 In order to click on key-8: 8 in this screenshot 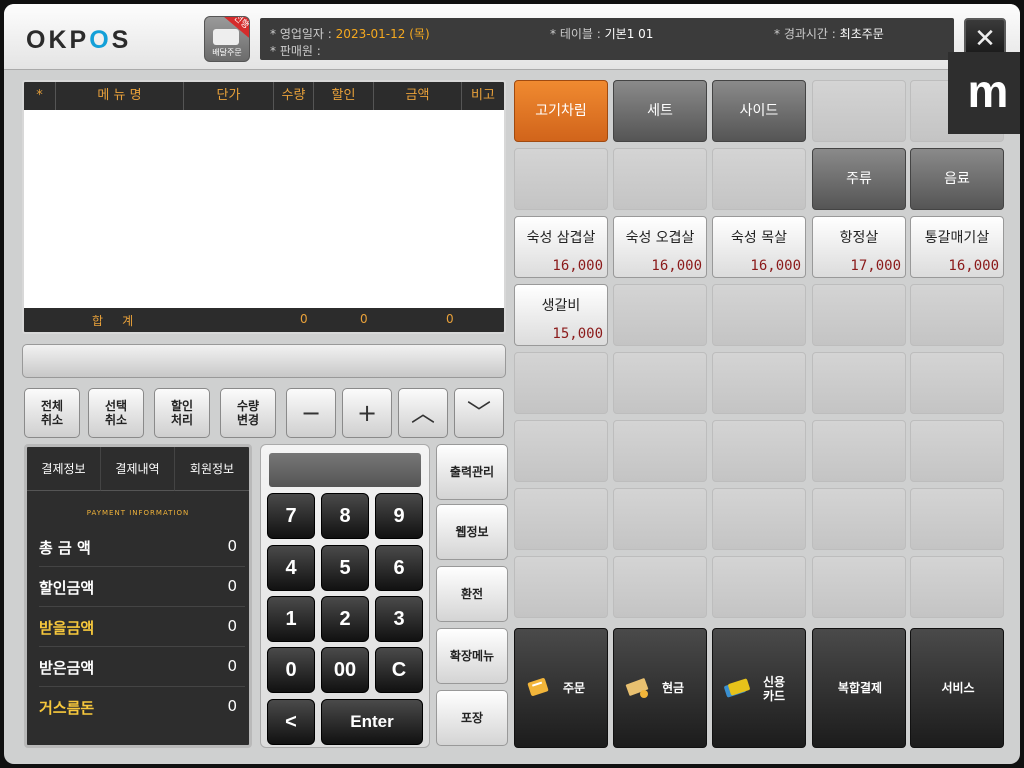, I will do `click(345, 516)`.